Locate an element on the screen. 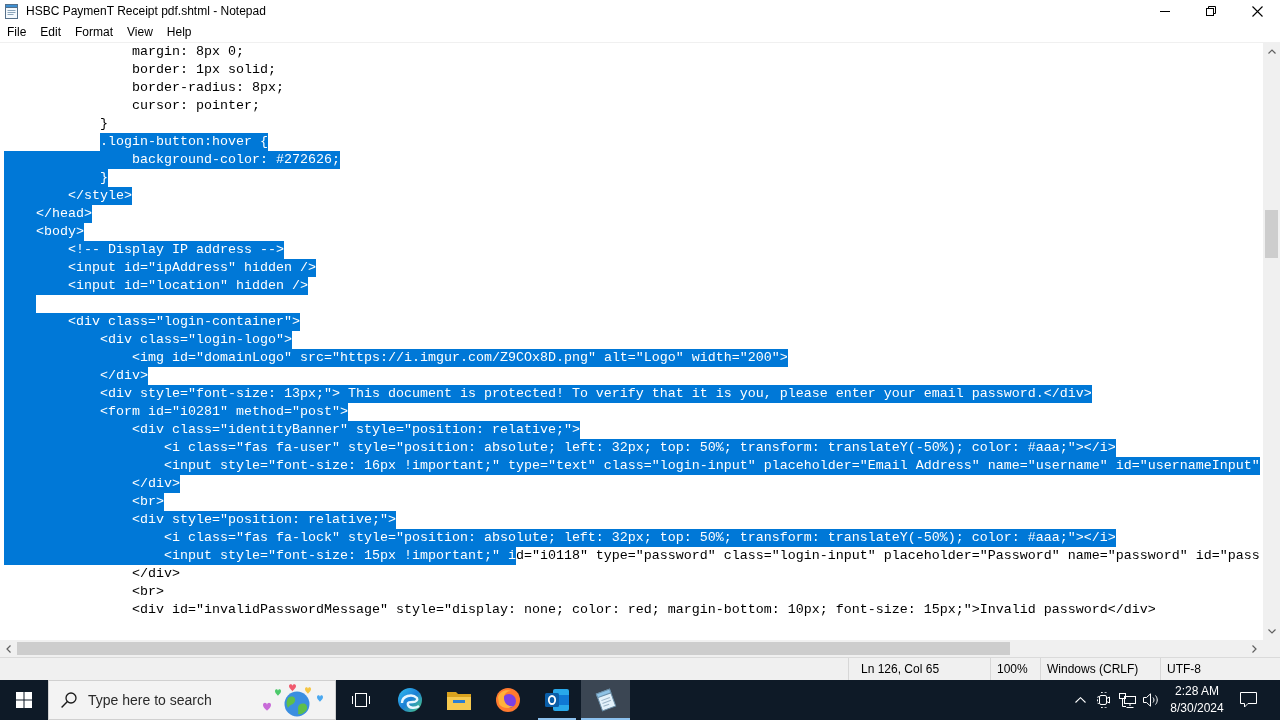  notepad-icon is located at coordinates (11, 11).